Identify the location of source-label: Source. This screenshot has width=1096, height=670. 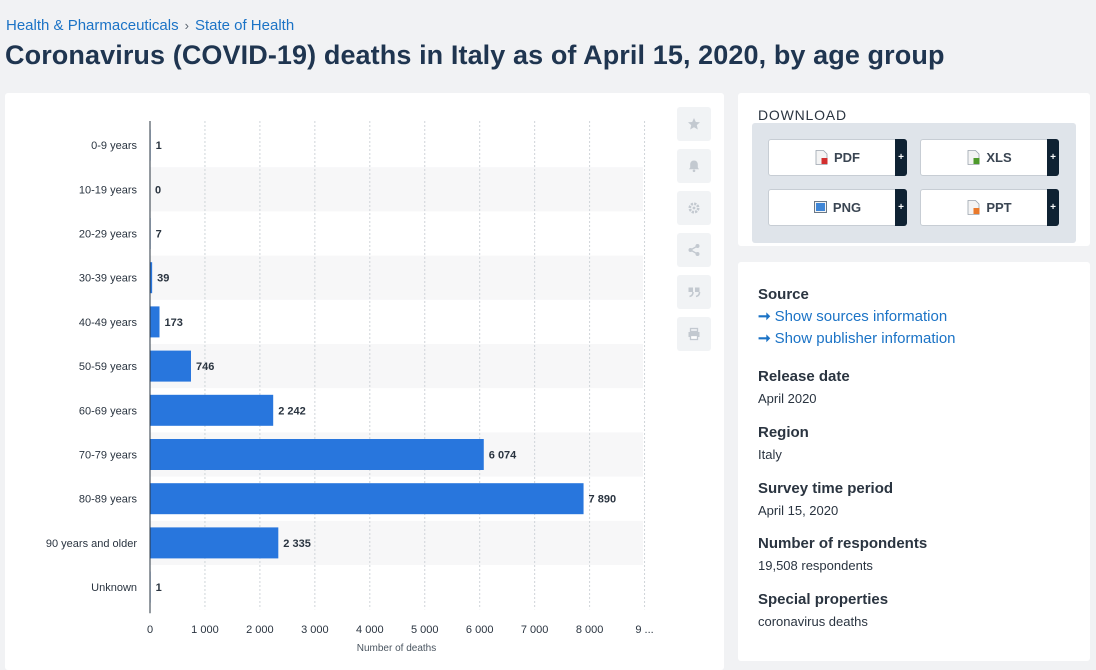
(783, 294).